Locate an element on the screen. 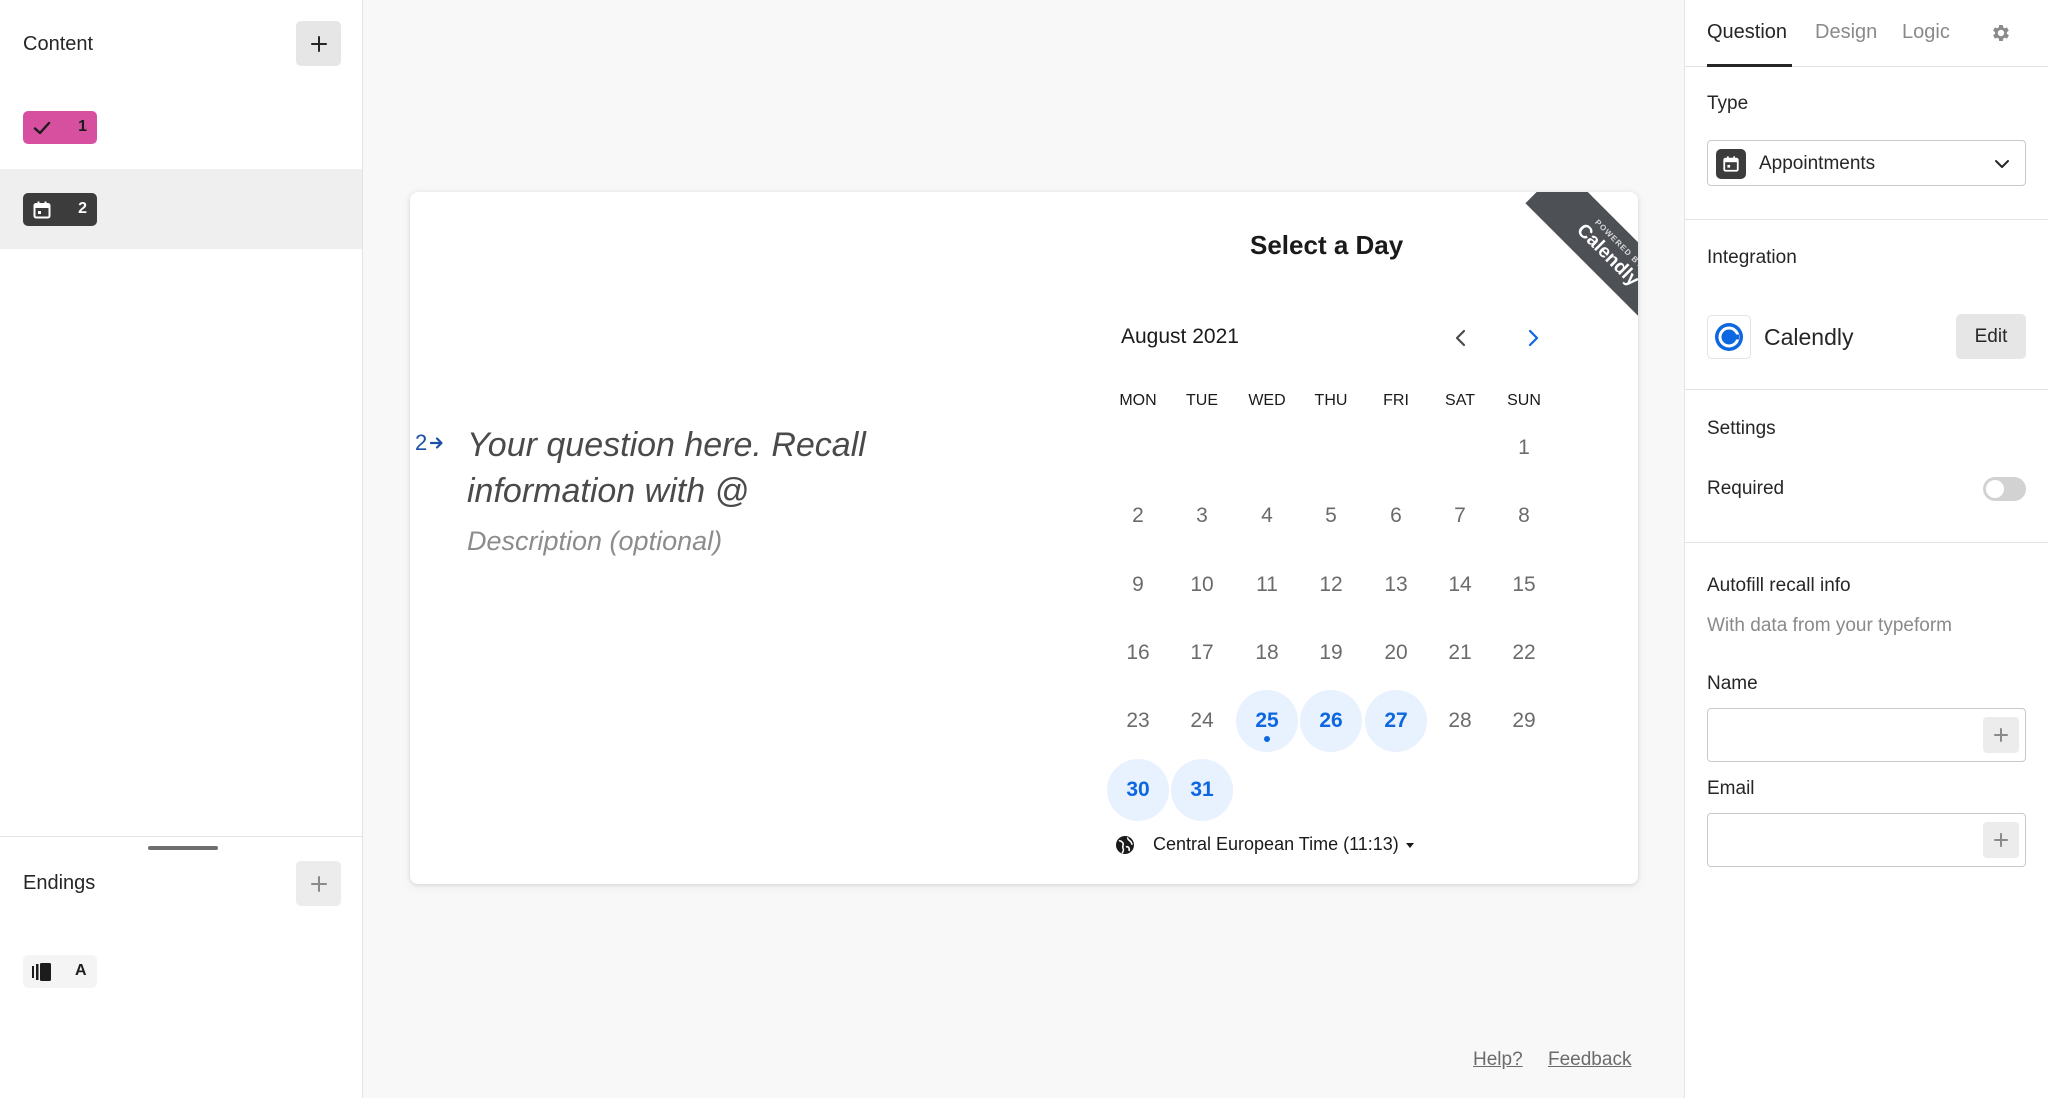 The image size is (2048, 1098). day-number: 3 is located at coordinates (1202, 515).